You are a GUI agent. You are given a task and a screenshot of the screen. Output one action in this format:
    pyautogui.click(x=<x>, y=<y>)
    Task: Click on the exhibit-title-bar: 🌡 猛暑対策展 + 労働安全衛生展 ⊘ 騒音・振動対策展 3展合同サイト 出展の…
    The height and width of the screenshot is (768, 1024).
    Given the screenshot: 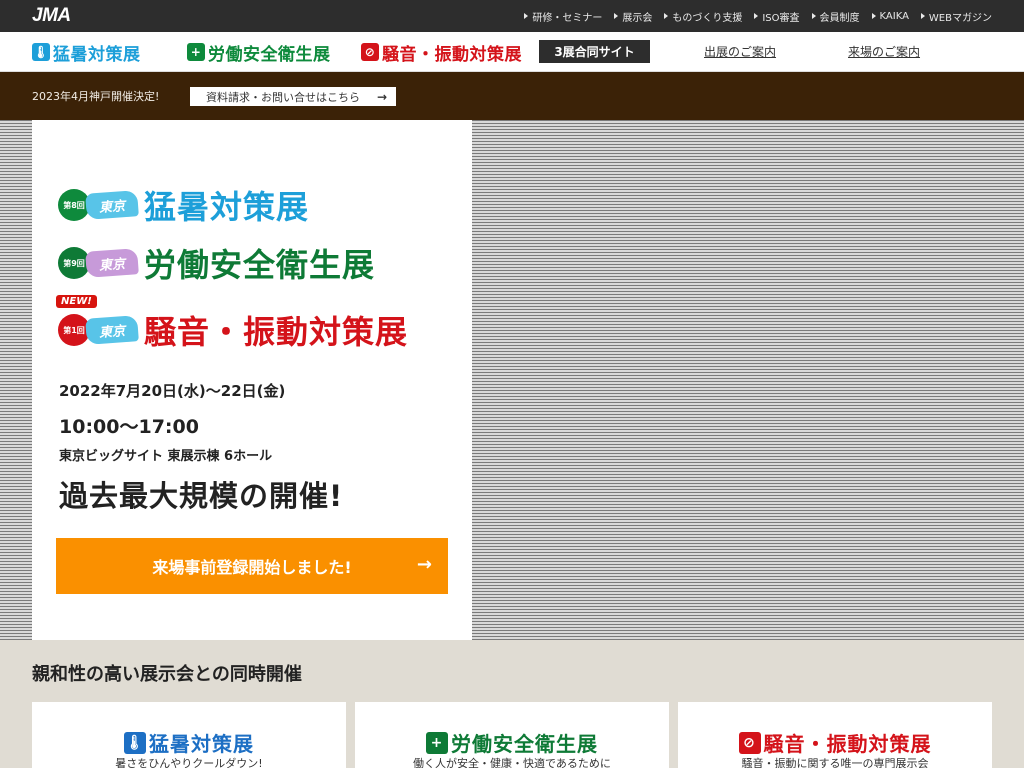 What is the action you would take?
    pyautogui.click(x=512, y=52)
    